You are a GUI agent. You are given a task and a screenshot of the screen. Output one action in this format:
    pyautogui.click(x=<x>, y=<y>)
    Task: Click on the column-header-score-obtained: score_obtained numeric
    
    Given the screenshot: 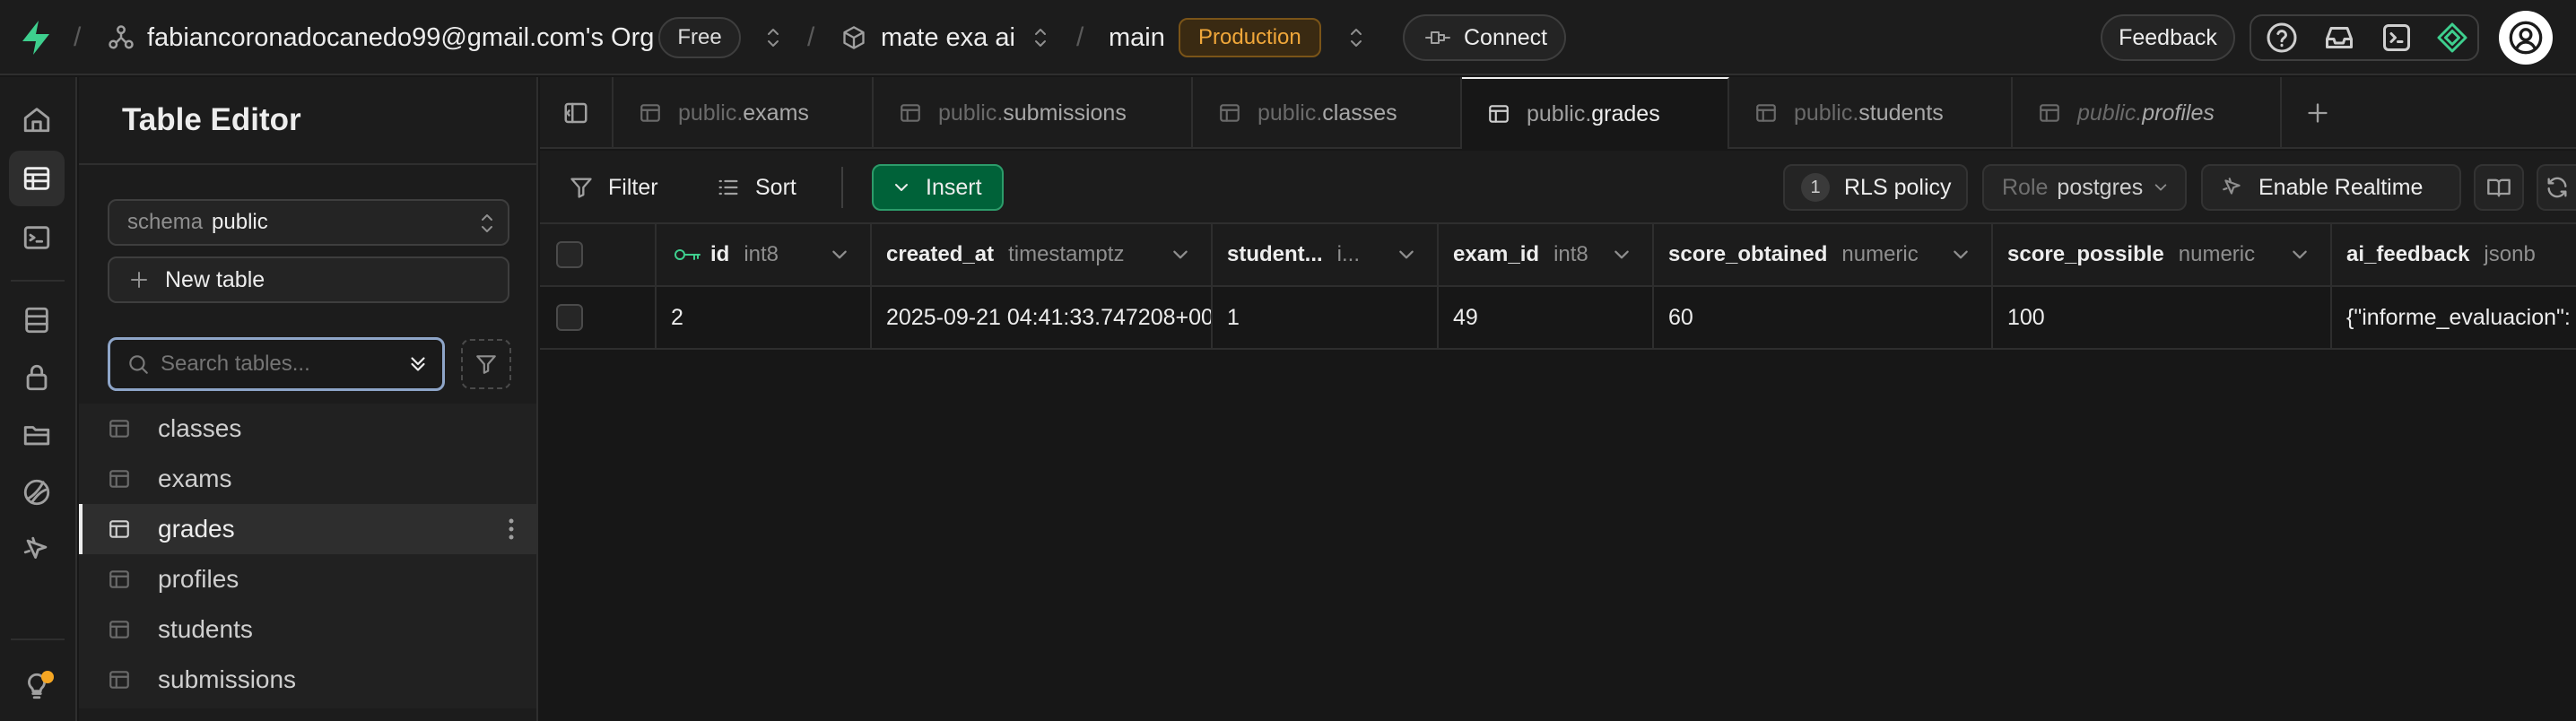 What is the action you would take?
    pyautogui.click(x=1823, y=255)
    